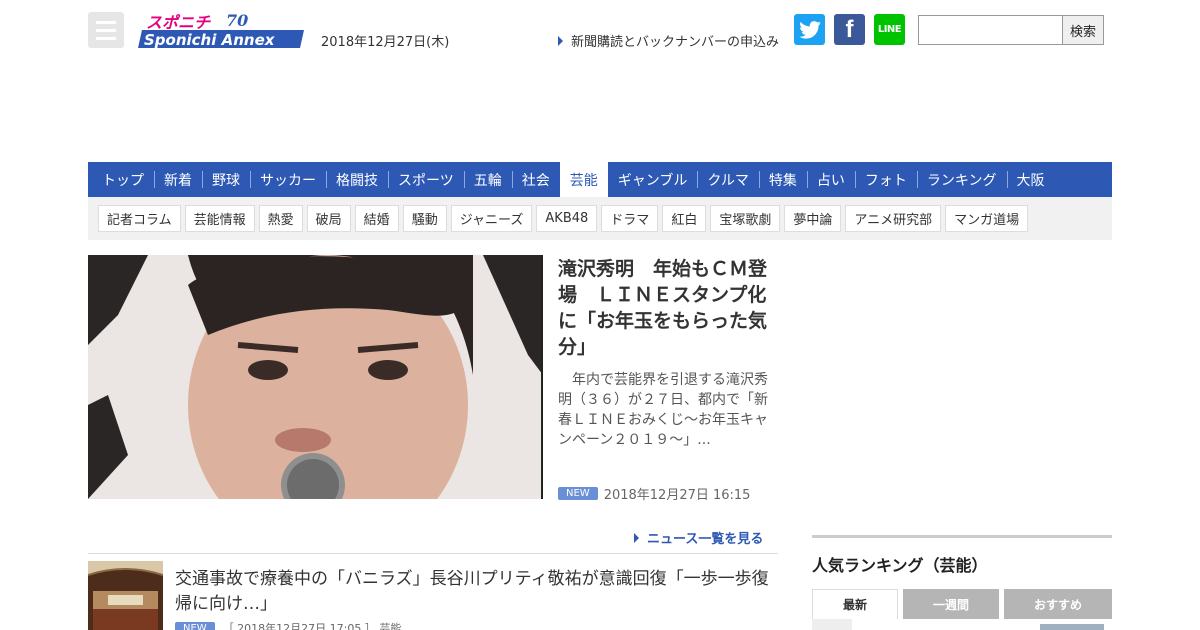 The image size is (1200, 630). I want to click on twitter-bird-icon, so click(809, 29).